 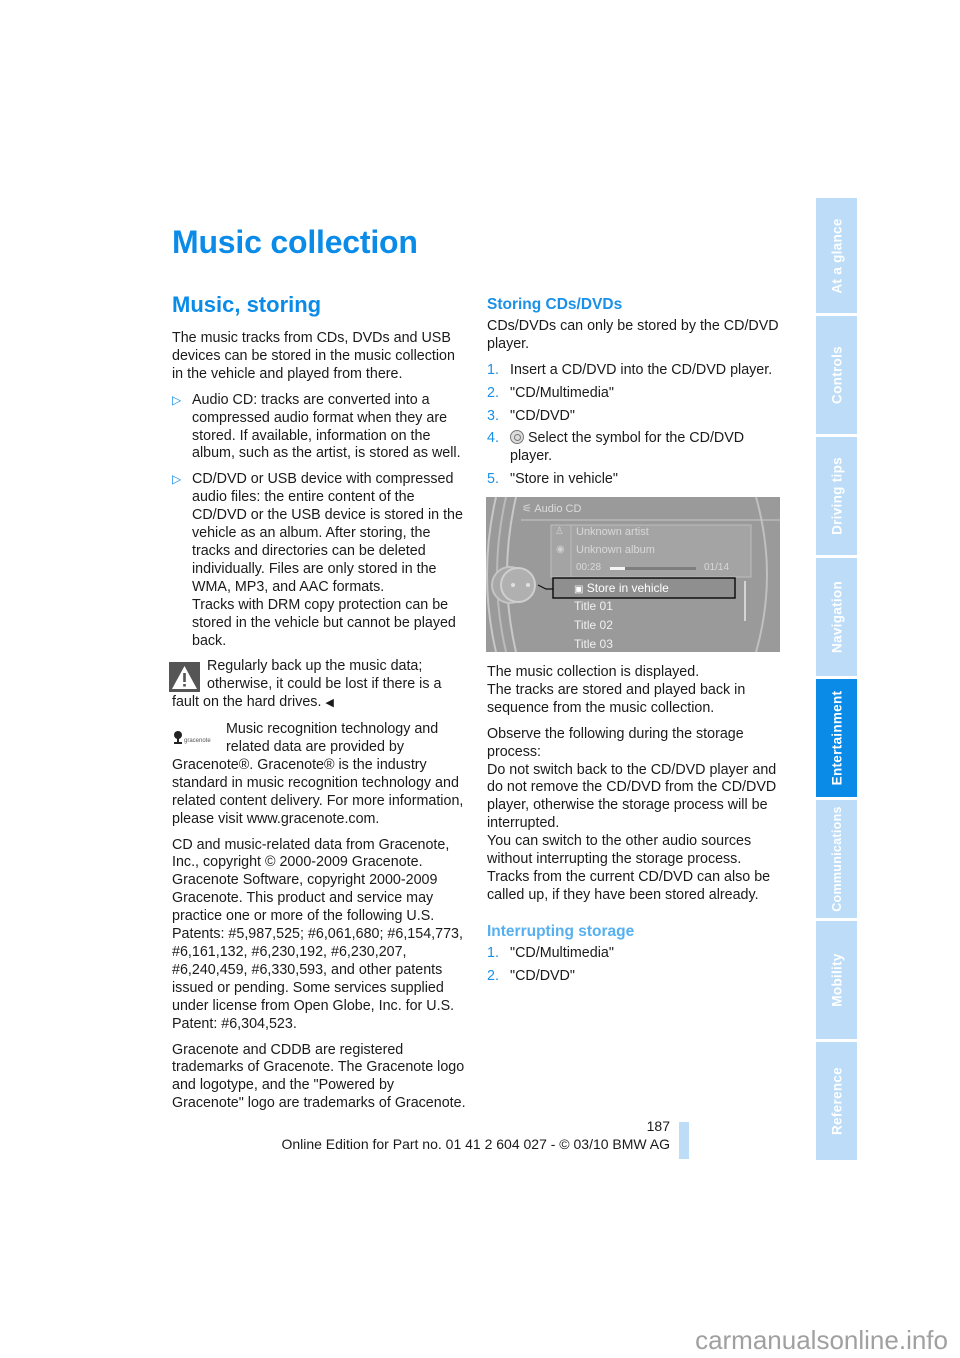 I want to click on tab-label: At a glance, so click(x=836, y=255).